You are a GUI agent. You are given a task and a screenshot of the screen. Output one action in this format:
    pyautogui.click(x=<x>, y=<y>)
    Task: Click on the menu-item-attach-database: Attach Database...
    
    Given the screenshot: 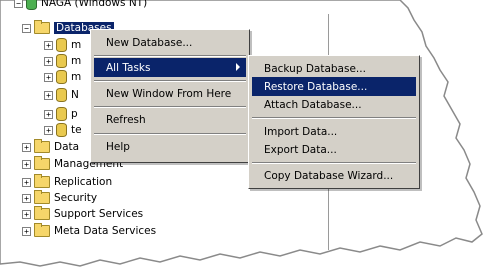 What is the action you would take?
    pyautogui.click(x=334, y=104)
    